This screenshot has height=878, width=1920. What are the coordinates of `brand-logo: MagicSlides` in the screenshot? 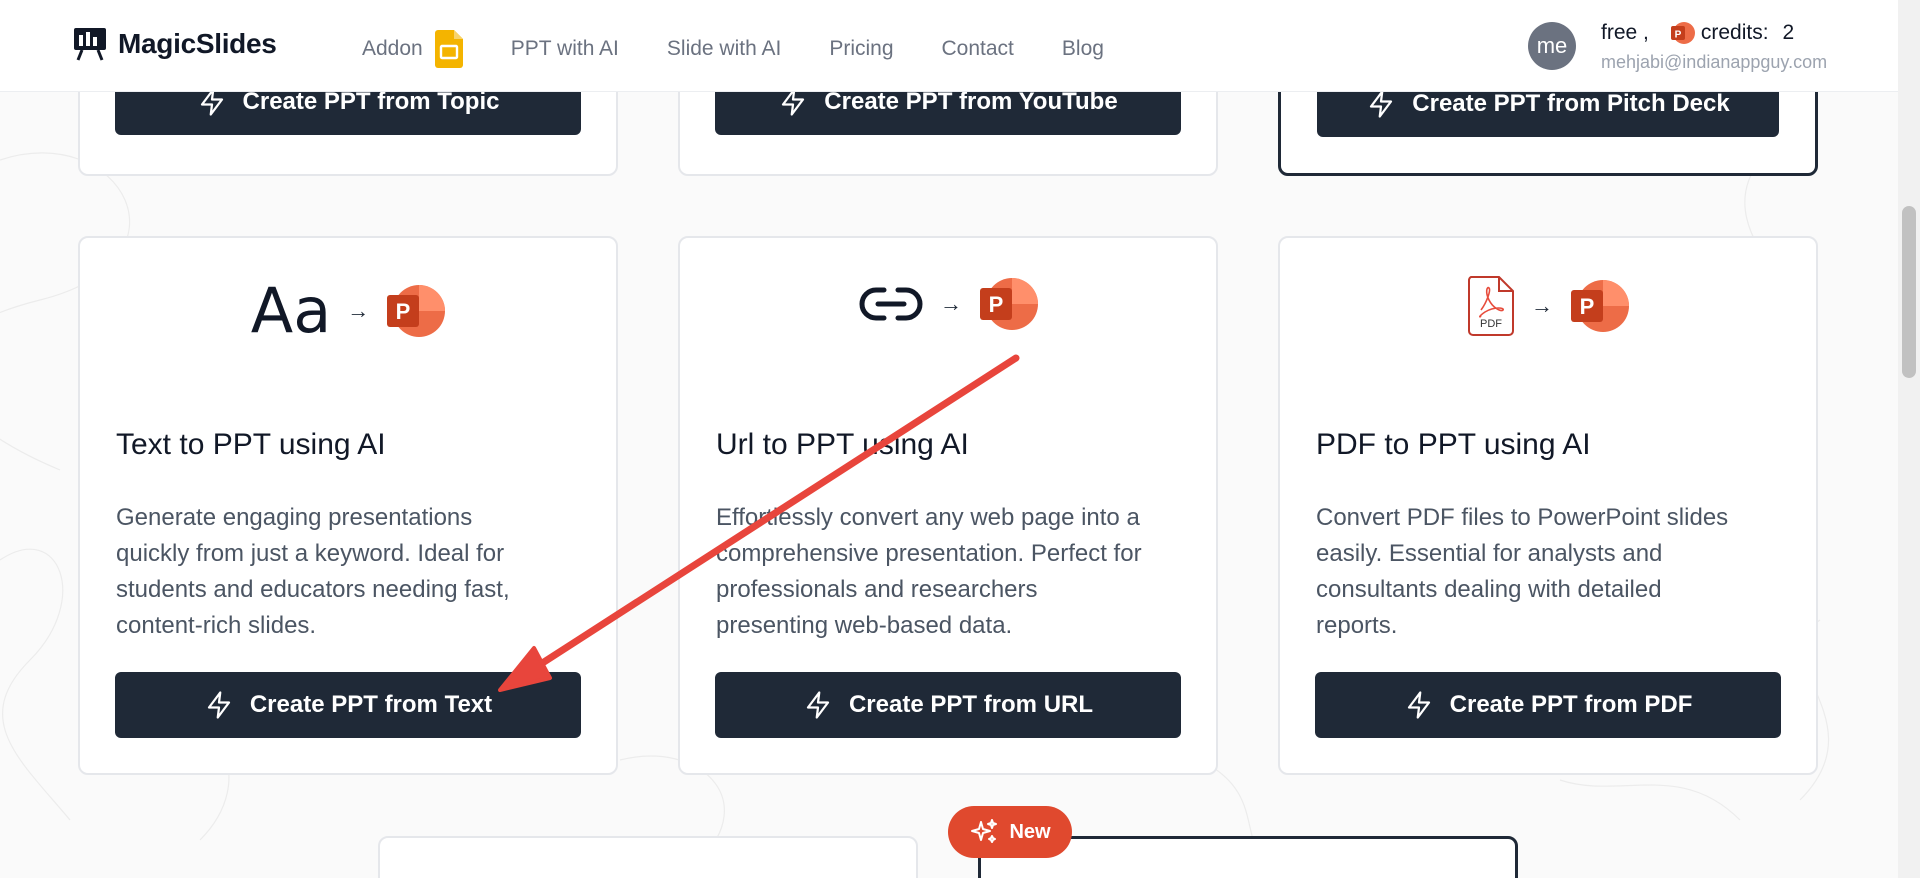 It's located at (174, 44).